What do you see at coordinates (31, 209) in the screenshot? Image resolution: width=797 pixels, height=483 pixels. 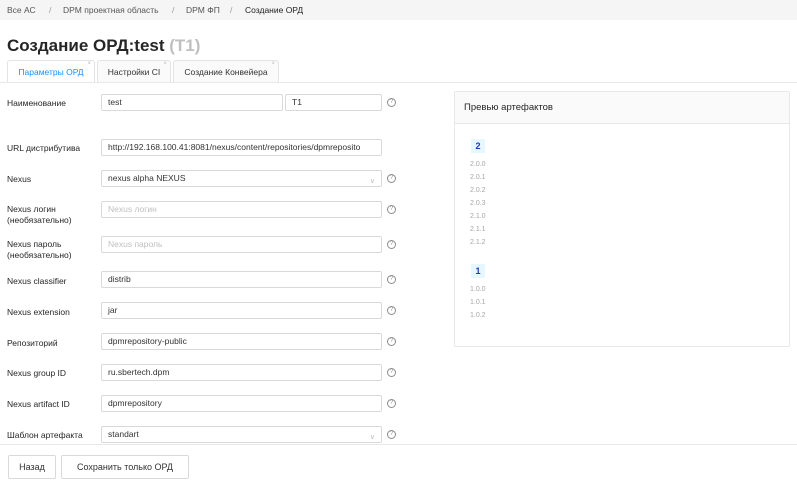 I see `login-label-line1: Nexus логин` at bounding box center [31, 209].